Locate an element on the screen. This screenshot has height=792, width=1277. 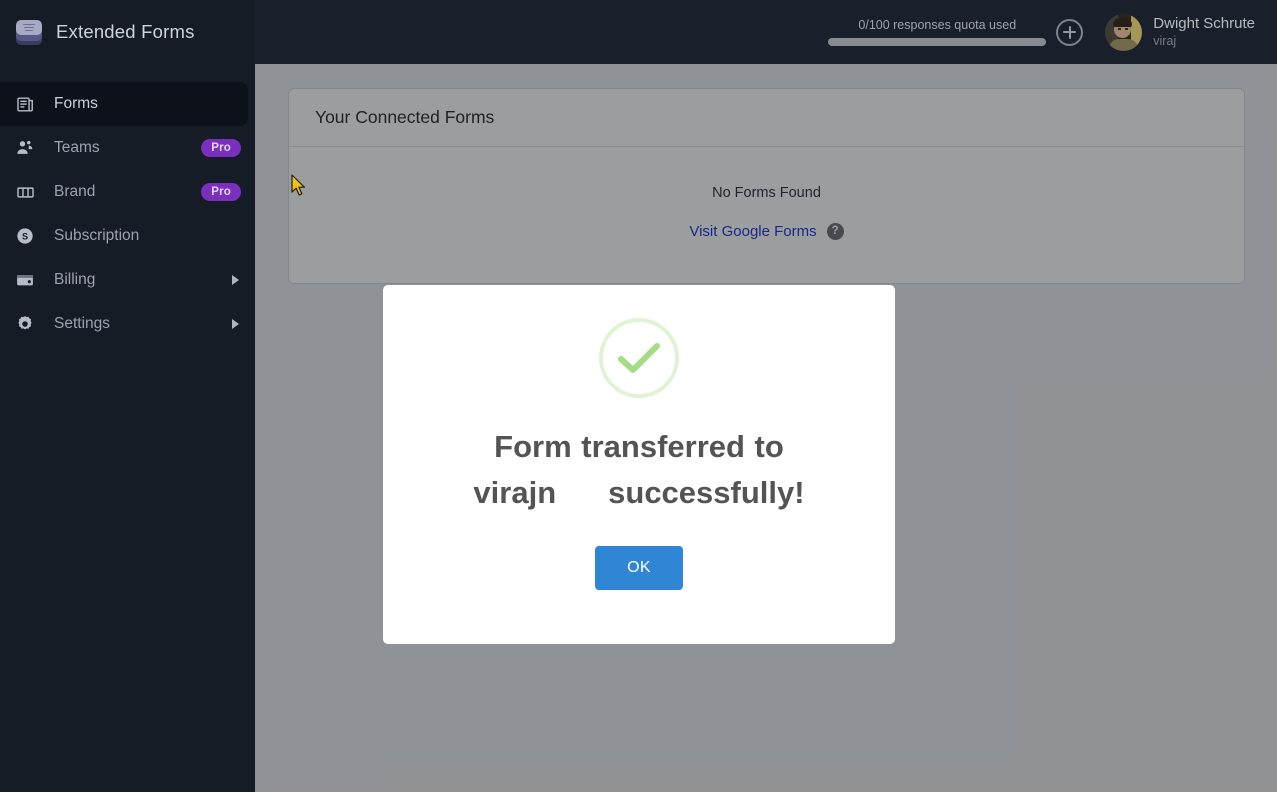
teams-icon is located at coordinates (25, 148).